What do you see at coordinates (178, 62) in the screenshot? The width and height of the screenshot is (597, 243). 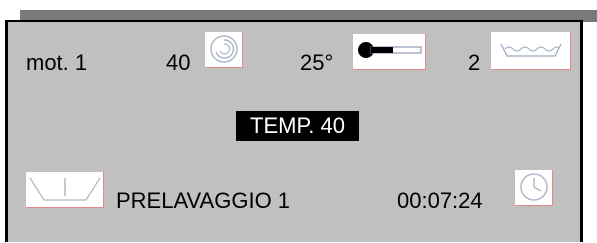 I see `speed-value: 40` at bounding box center [178, 62].